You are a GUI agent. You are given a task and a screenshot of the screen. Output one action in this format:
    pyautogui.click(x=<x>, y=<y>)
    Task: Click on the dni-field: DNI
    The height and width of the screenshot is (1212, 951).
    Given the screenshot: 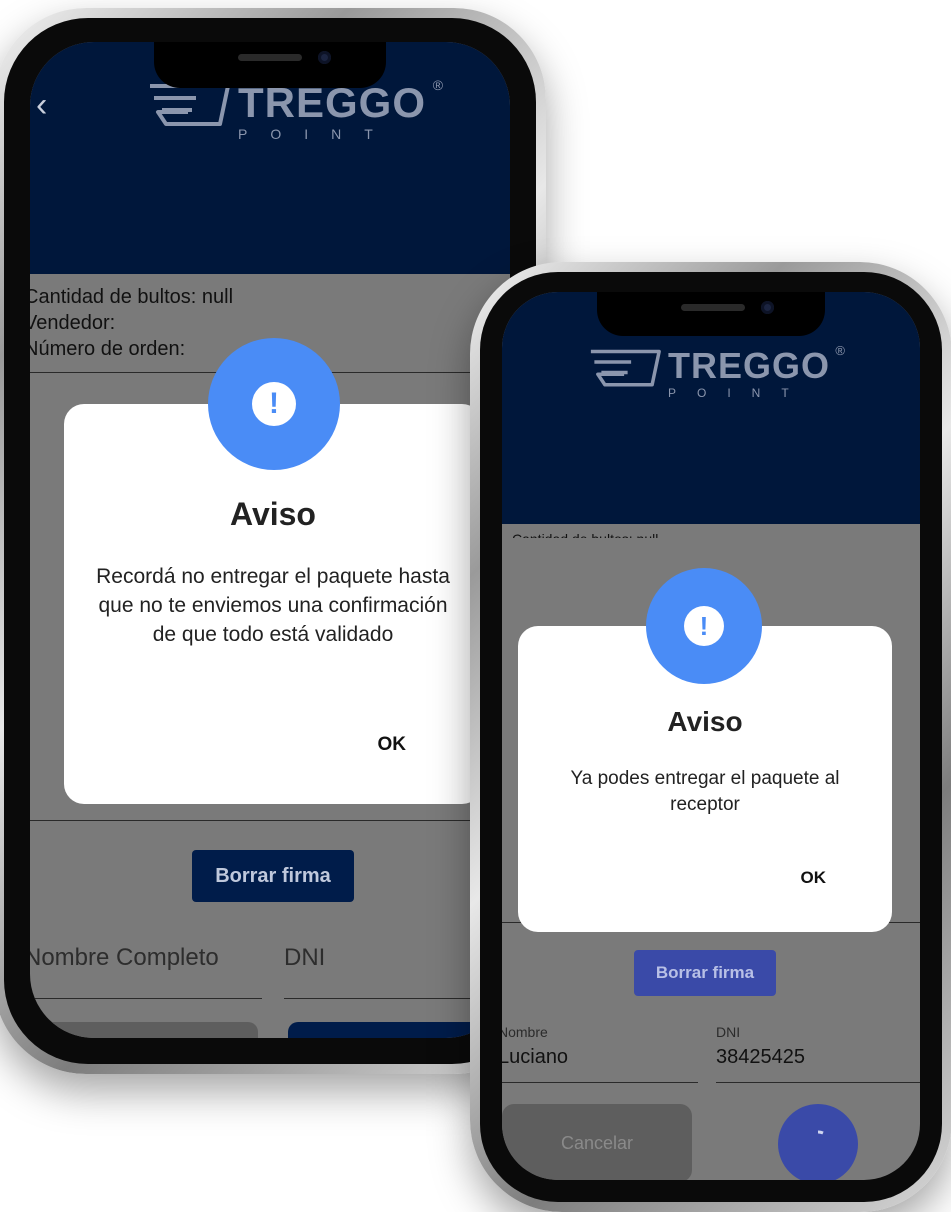 What is the action you would take?
    pyautogui.click(x=304, y=958)
    